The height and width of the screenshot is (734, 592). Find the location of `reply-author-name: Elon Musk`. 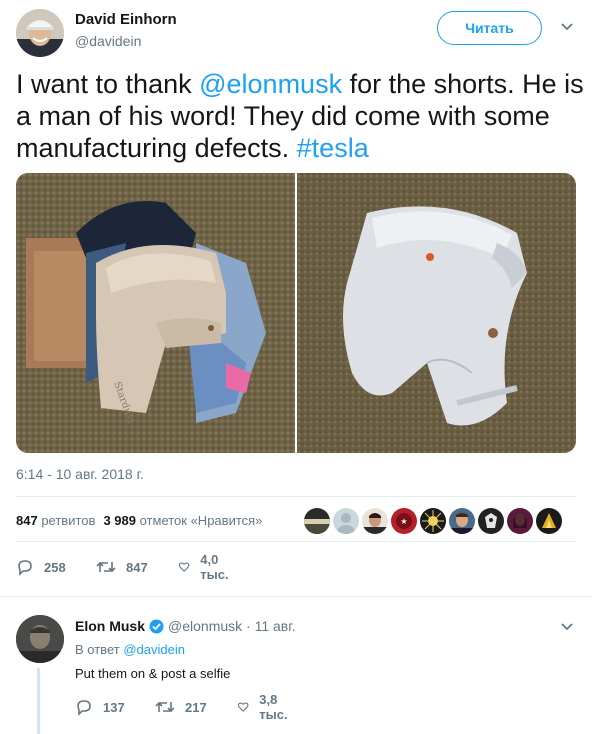

reply-author-name: Elon Musk is located at coordinates (110, 626).